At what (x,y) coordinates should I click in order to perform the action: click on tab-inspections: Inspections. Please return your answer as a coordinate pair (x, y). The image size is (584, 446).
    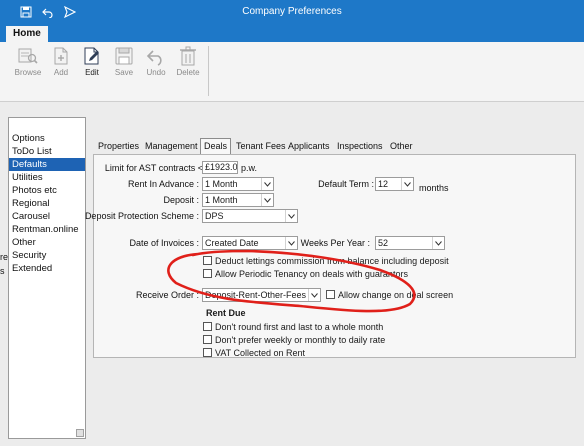
    Looking at the image, I should click on (360, 146).